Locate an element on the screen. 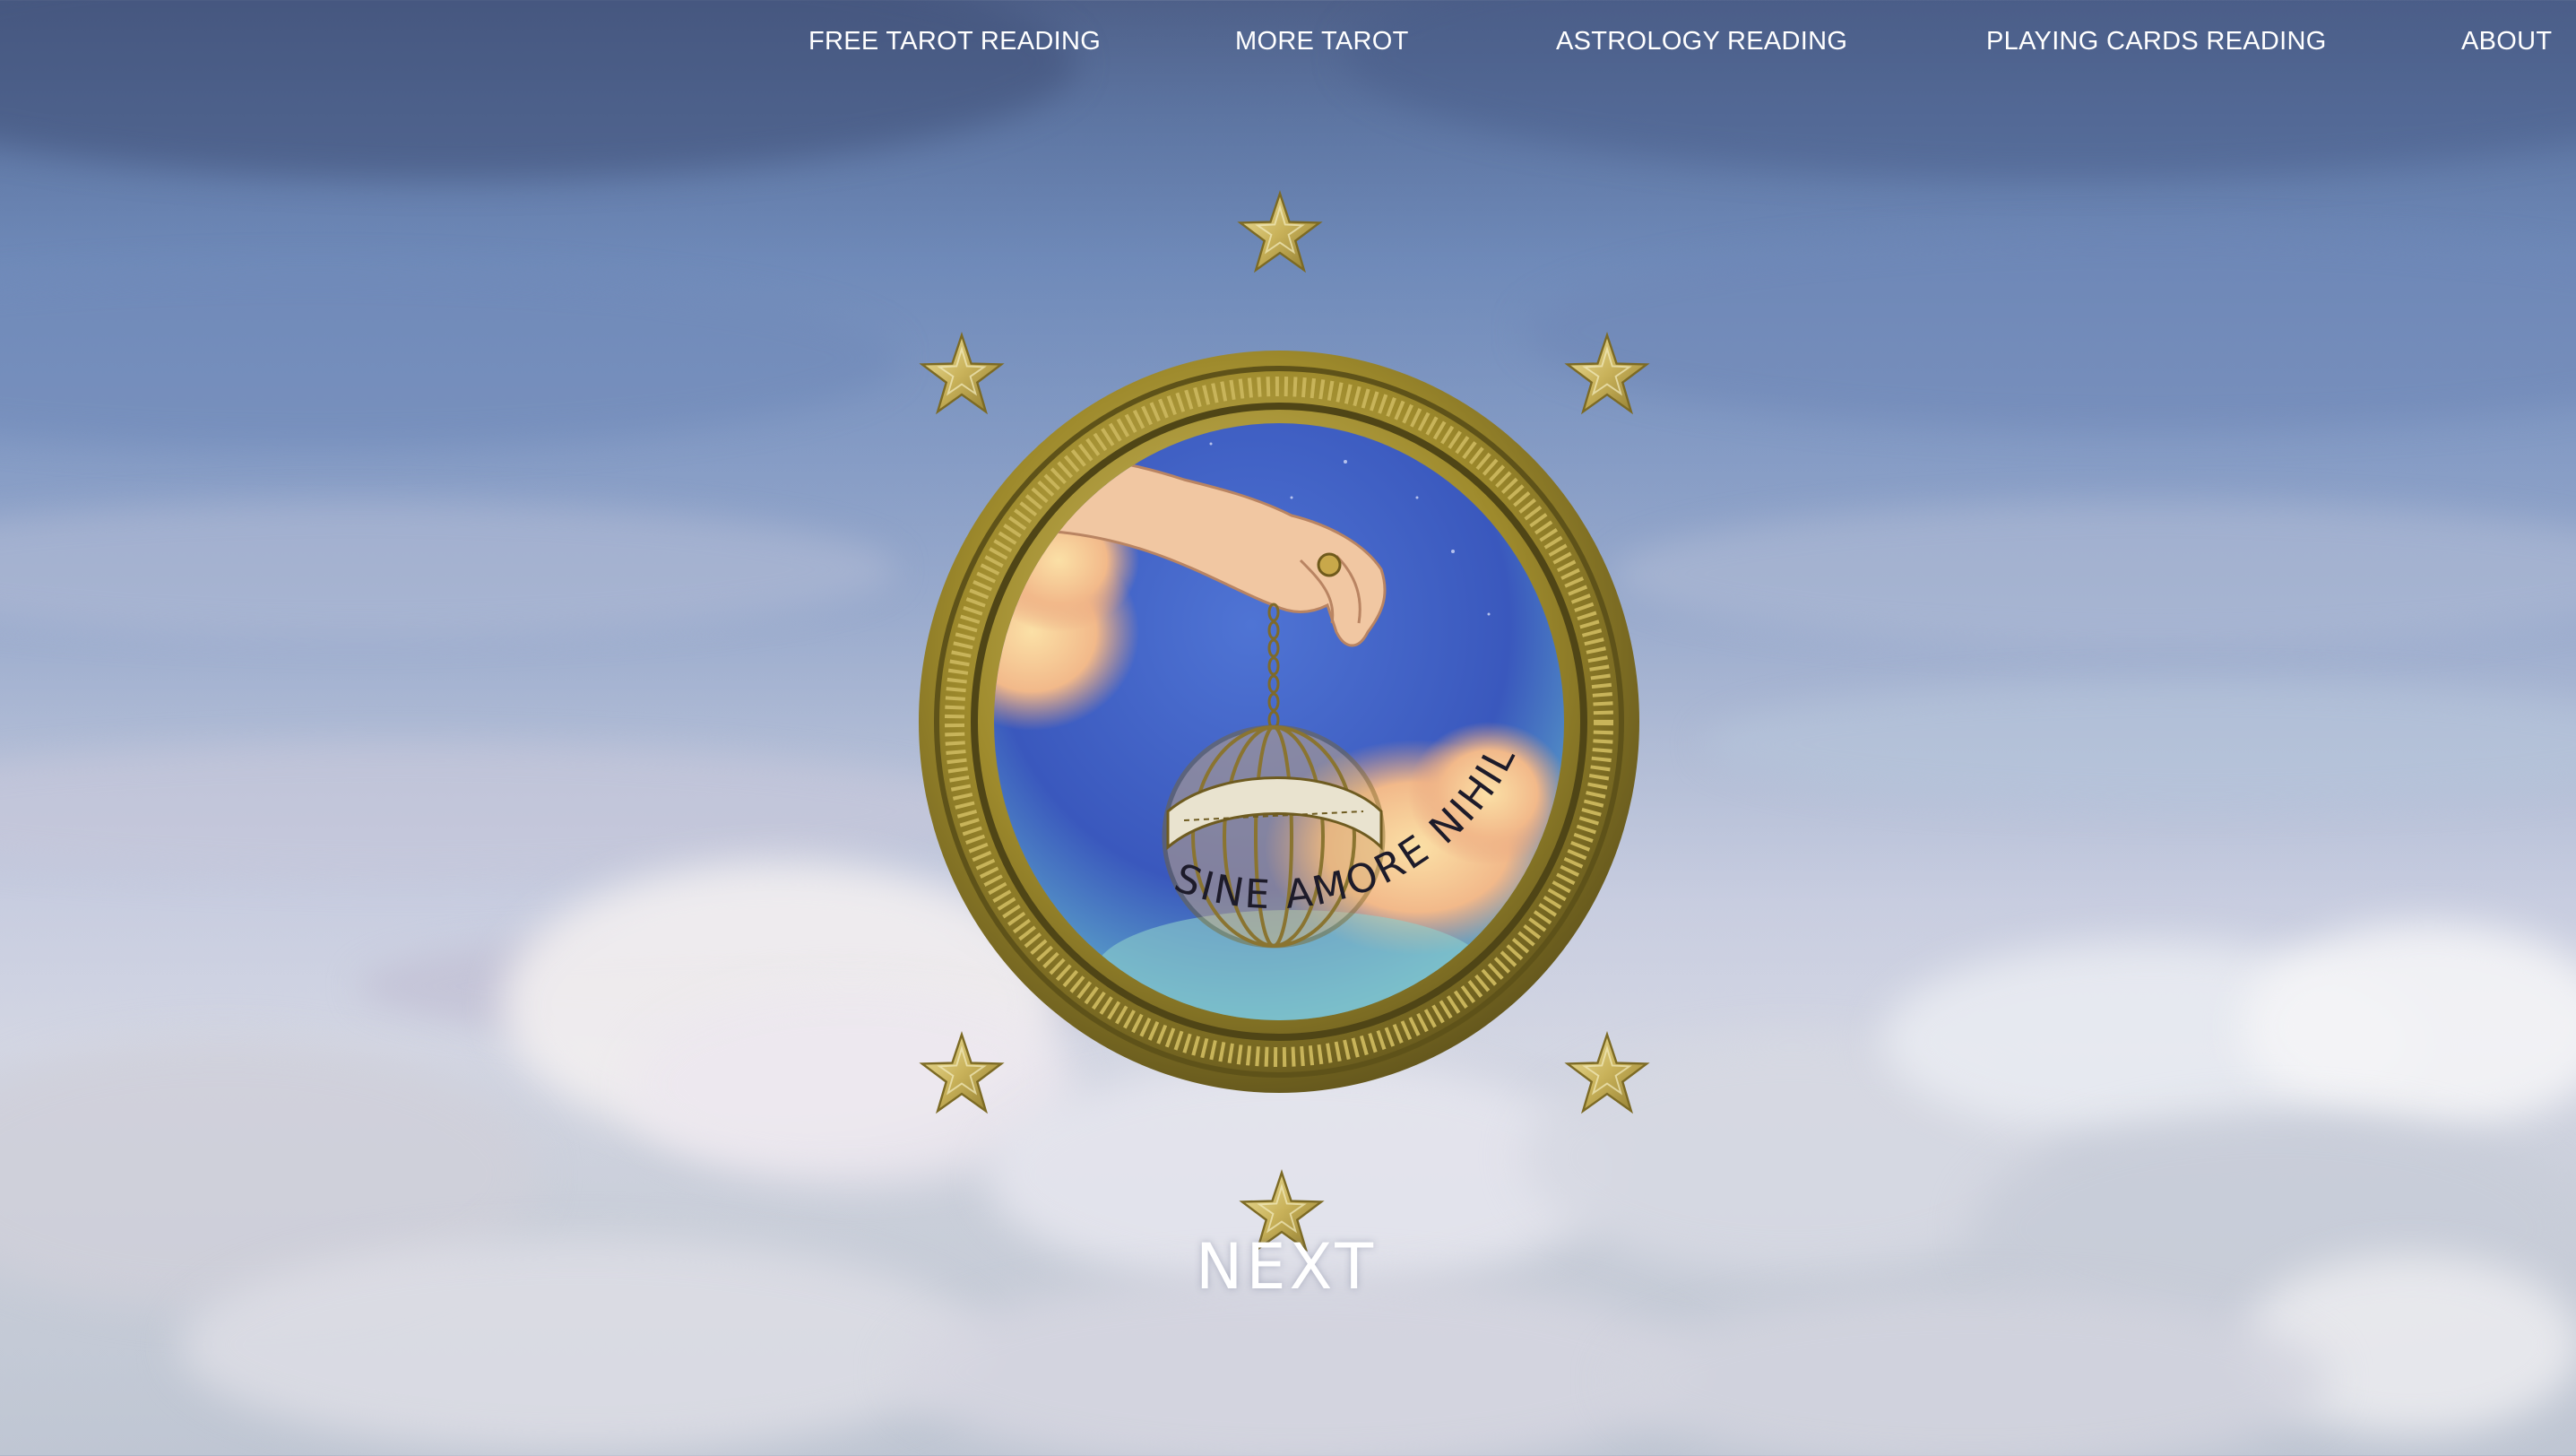  tarot-medallion: SINE AMORE NIHIL is located at coordinates (1279, 721).